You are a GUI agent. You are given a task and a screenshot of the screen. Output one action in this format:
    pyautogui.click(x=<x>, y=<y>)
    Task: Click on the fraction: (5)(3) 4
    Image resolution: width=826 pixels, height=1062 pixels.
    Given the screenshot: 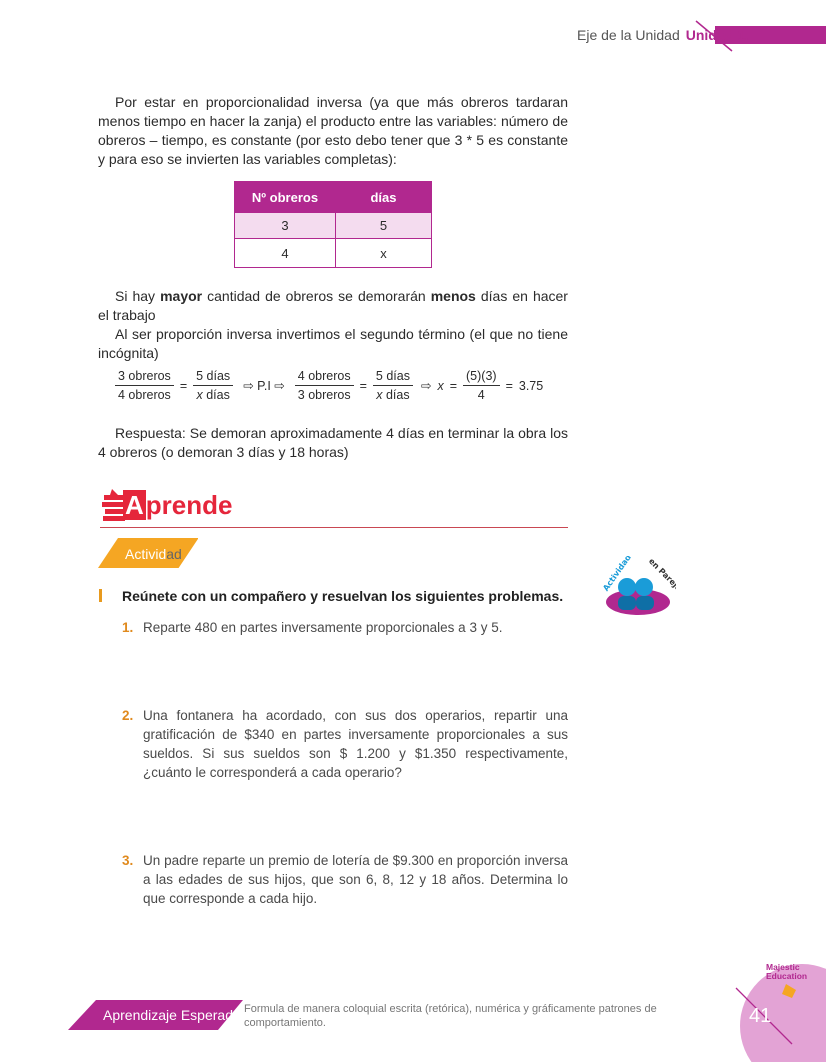 What is the action you would take?
    pyautogui.click(x=481, y=385)
    